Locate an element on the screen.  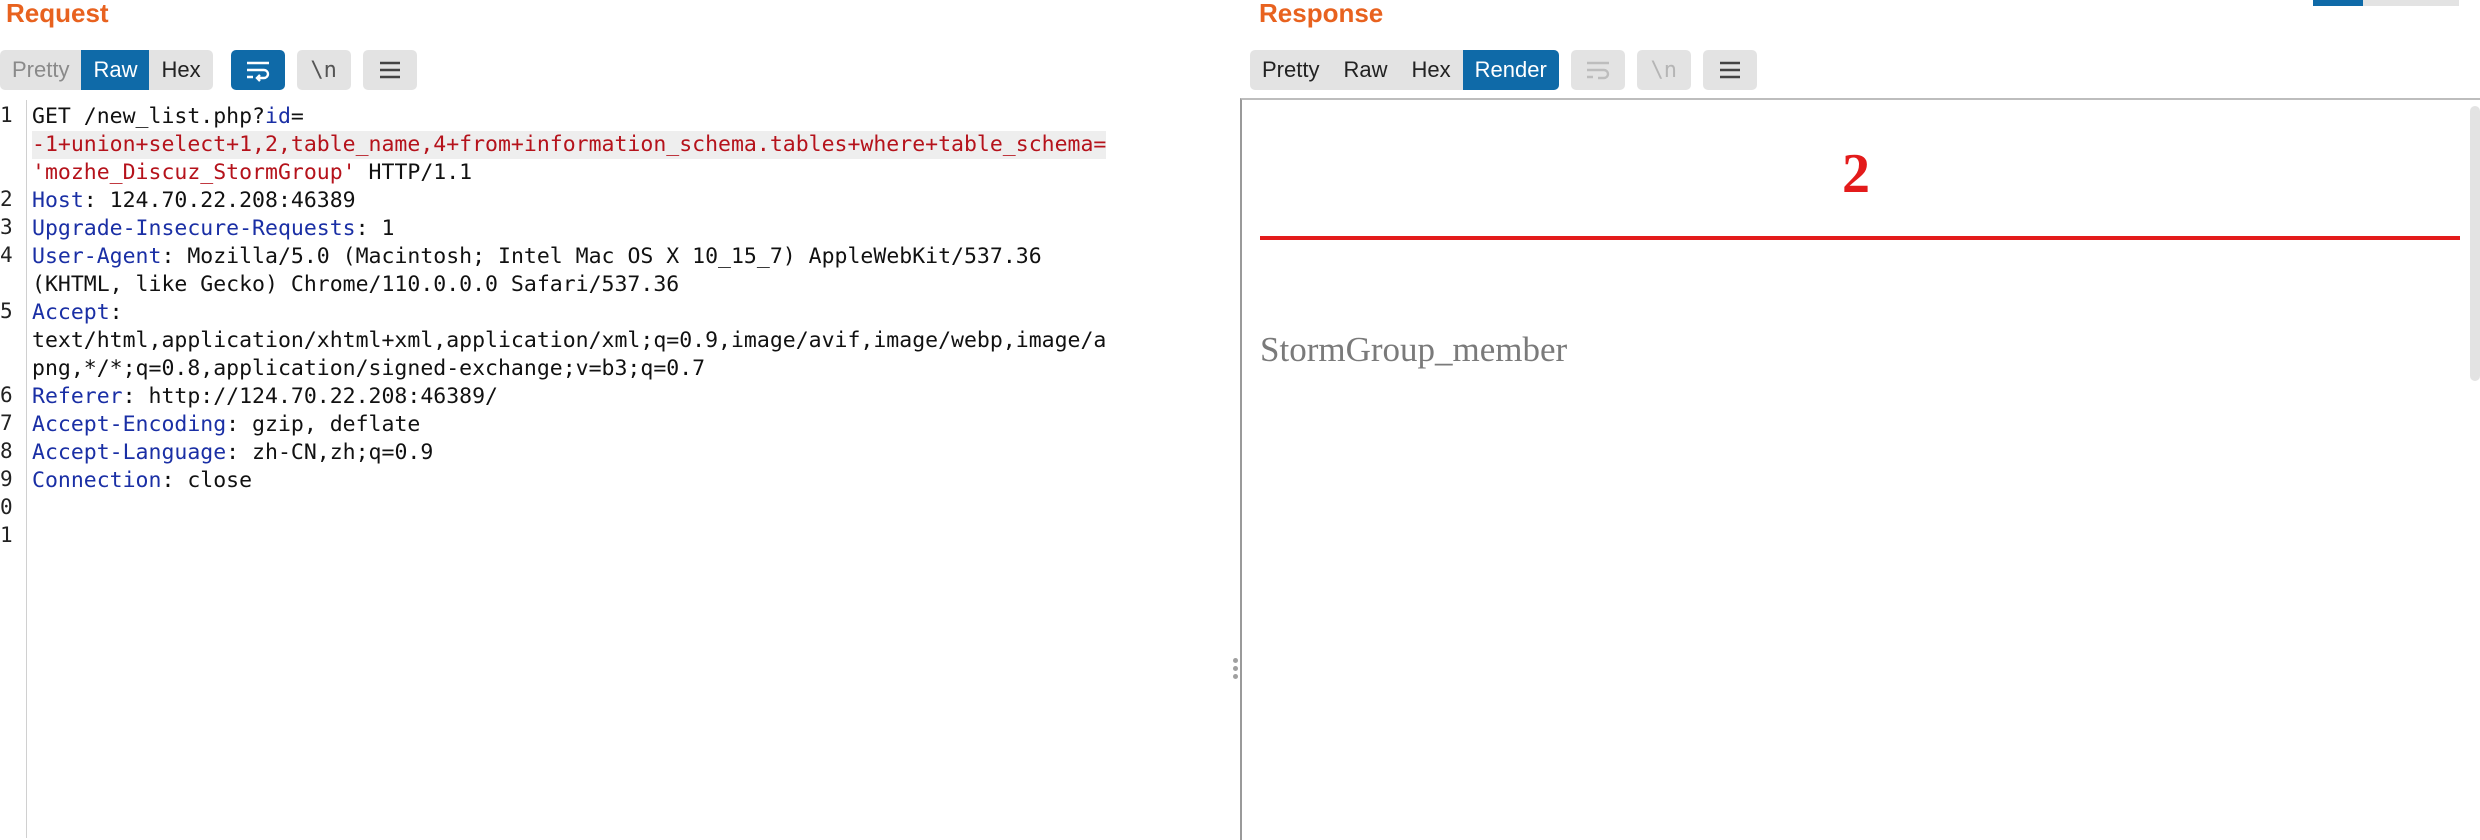
header-value: : gzip, deflate is located at coordinates (323, 424).